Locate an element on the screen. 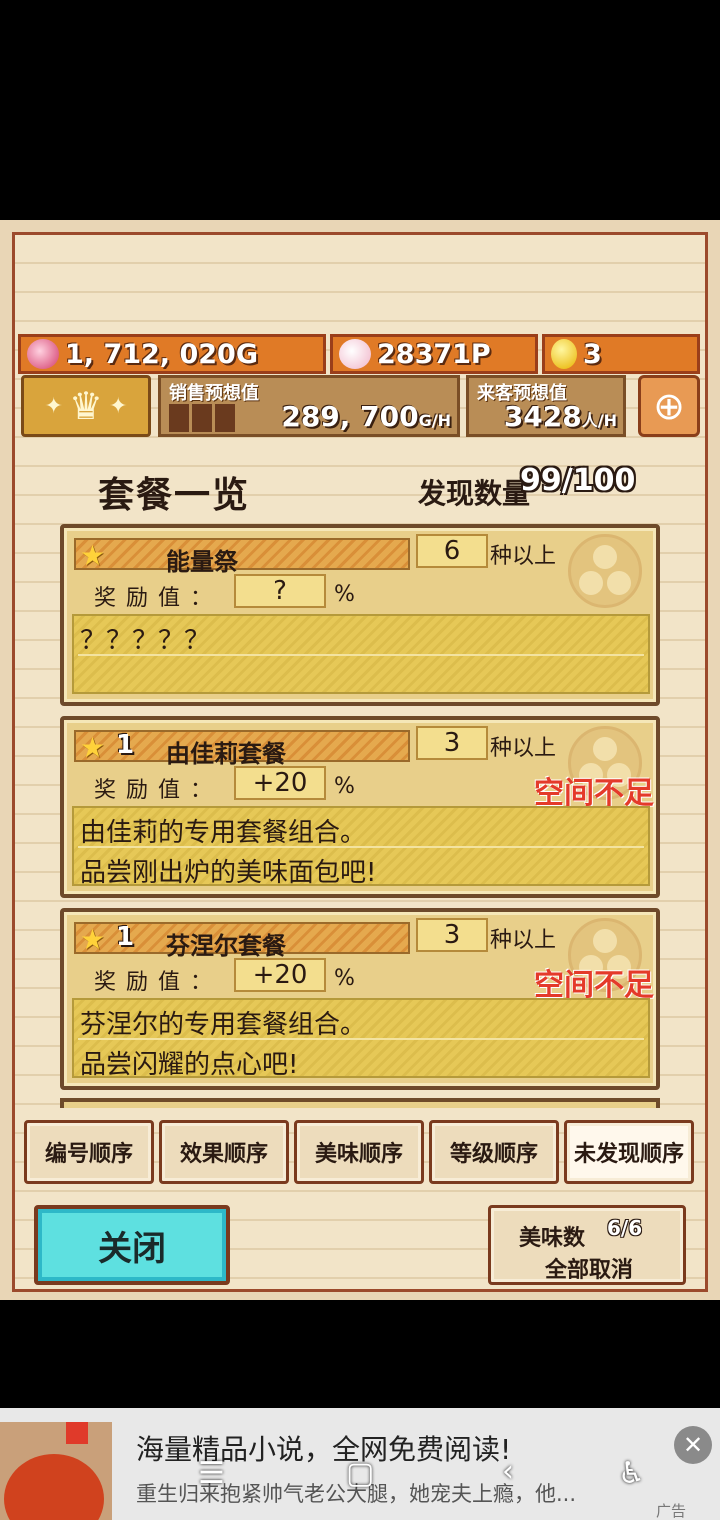 This screenshot has height=1520, width=720. visitors-value: 3428人/H is located at coordinates (560, 416).